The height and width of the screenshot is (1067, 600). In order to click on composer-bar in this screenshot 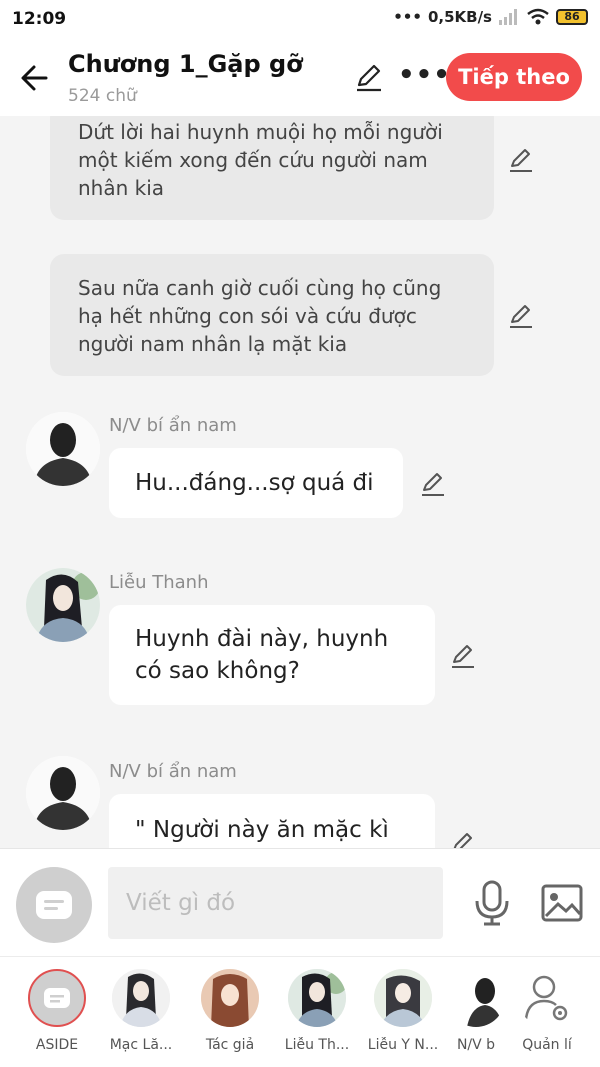, I will do `click(300, 902)`.